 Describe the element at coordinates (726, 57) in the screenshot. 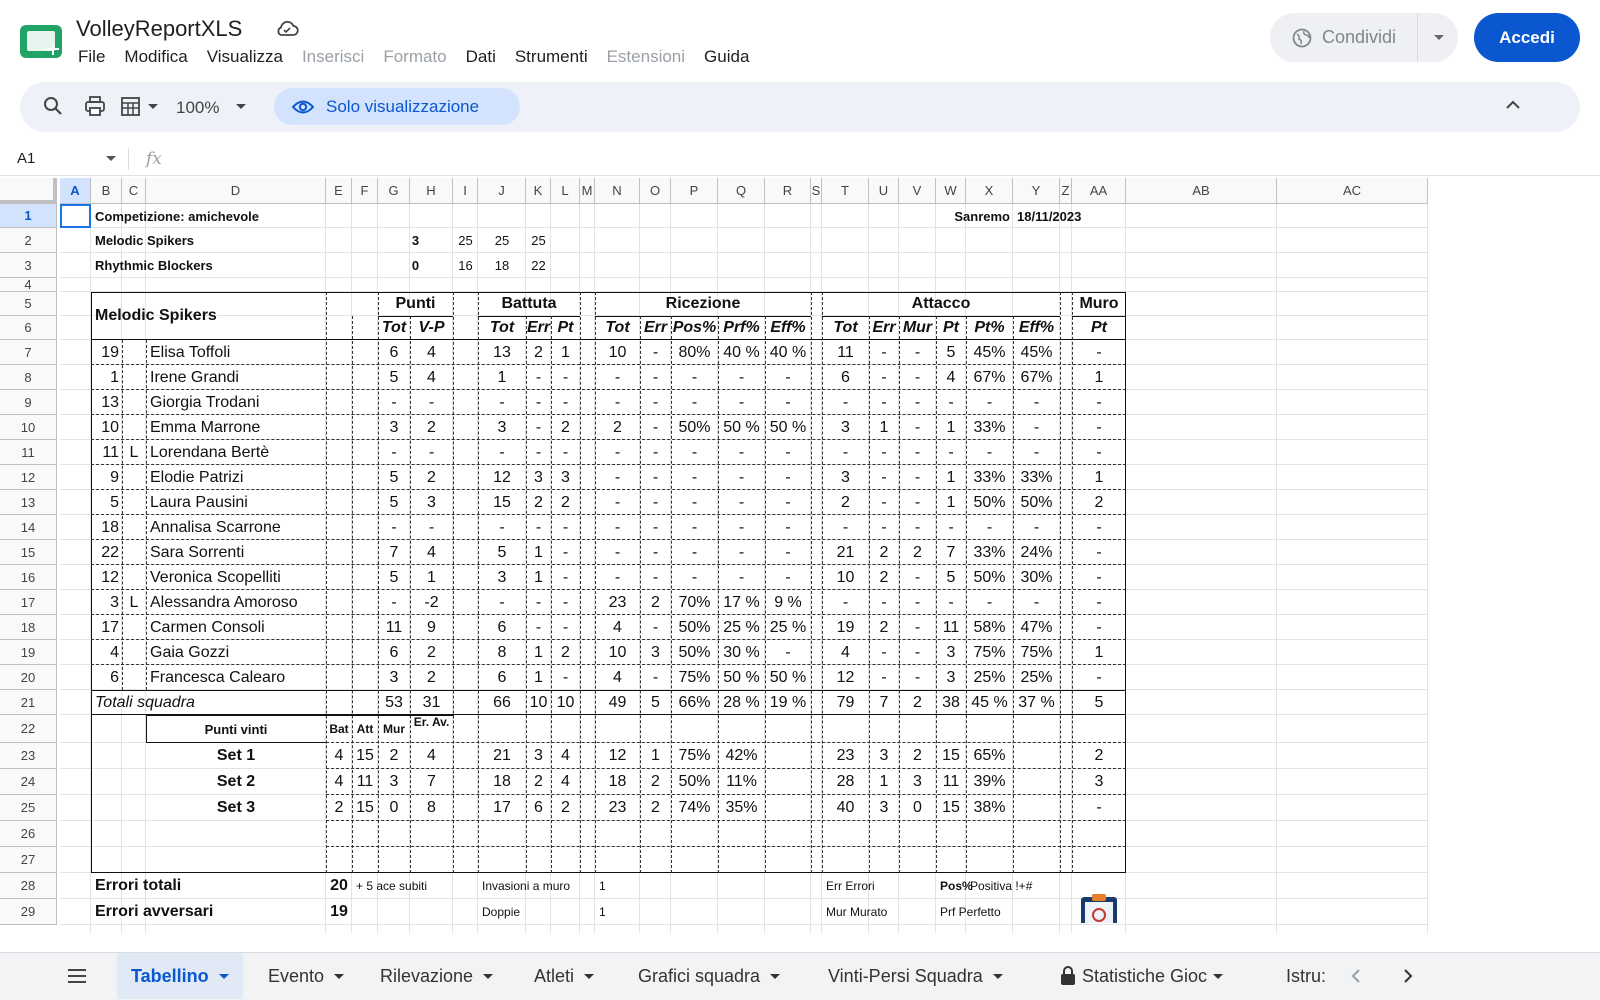

I see `menu-guida: Guida` at that location.